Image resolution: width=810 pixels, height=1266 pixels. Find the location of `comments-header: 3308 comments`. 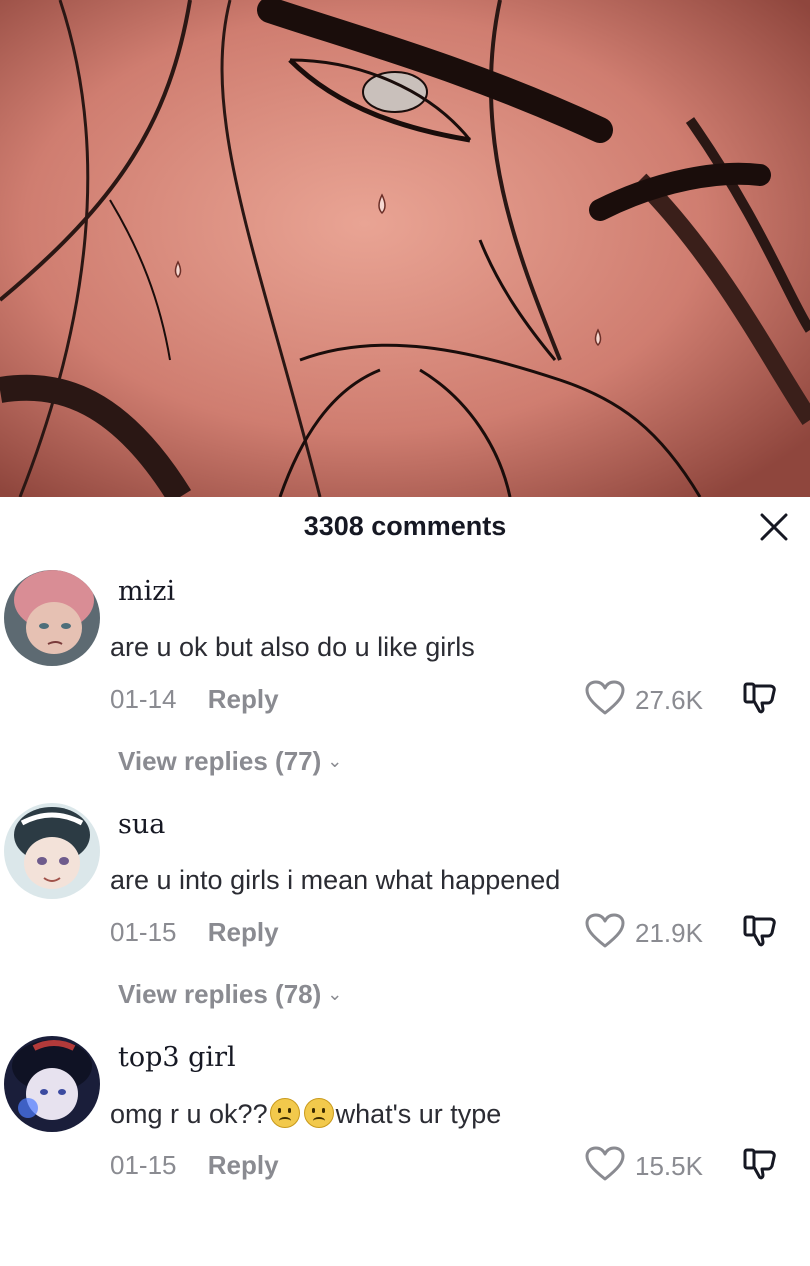

comments-header: 3308 comments is located at coordinates (405, 527).